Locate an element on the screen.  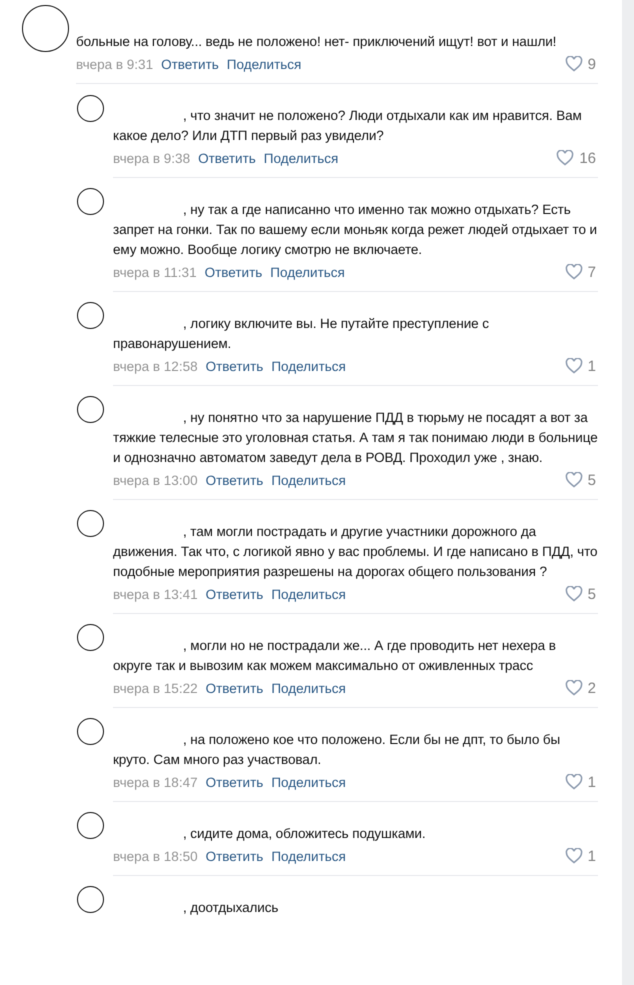
like-button: 7 is located at coordinates (580, 272).